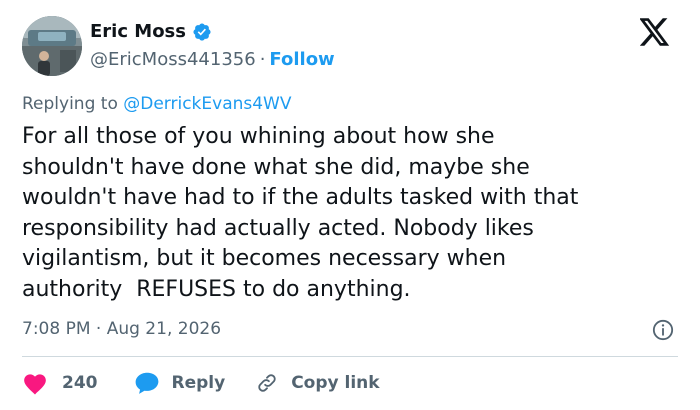  I want to click on replying-to-mention: @DerrickEvans4WV, so click(207, 104).